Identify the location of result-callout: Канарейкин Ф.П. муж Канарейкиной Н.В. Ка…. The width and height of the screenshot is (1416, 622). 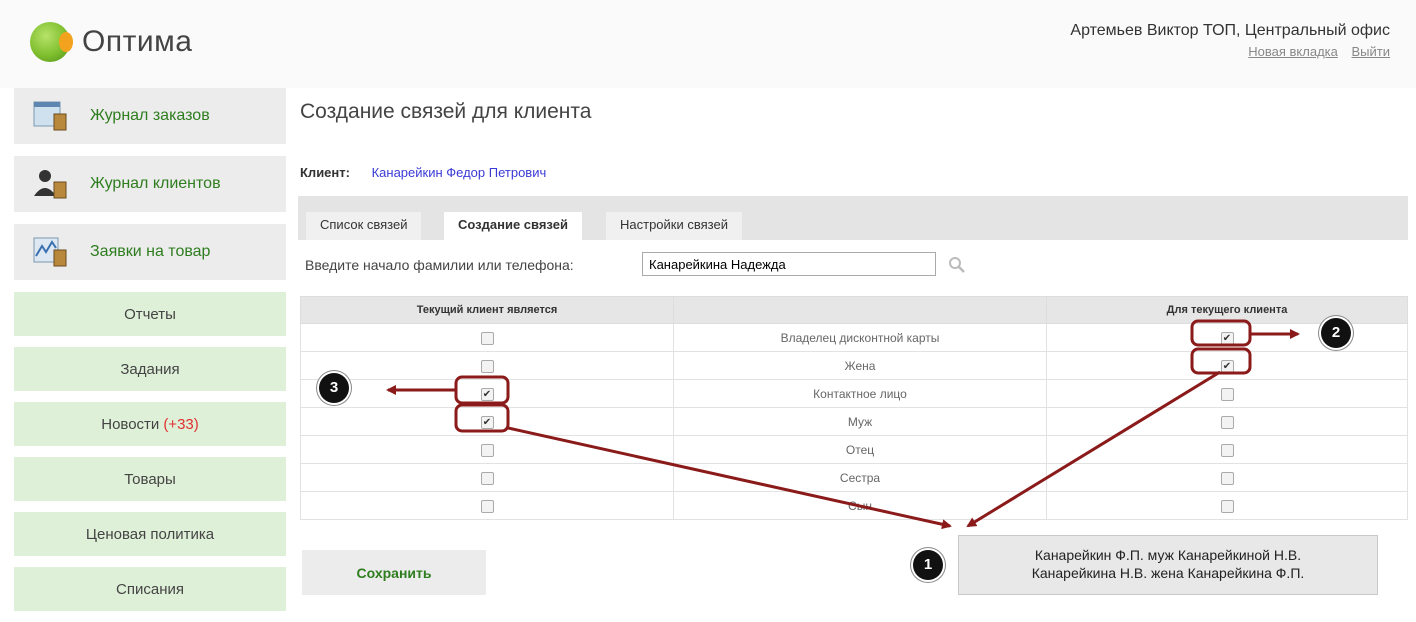
(1168, 565).